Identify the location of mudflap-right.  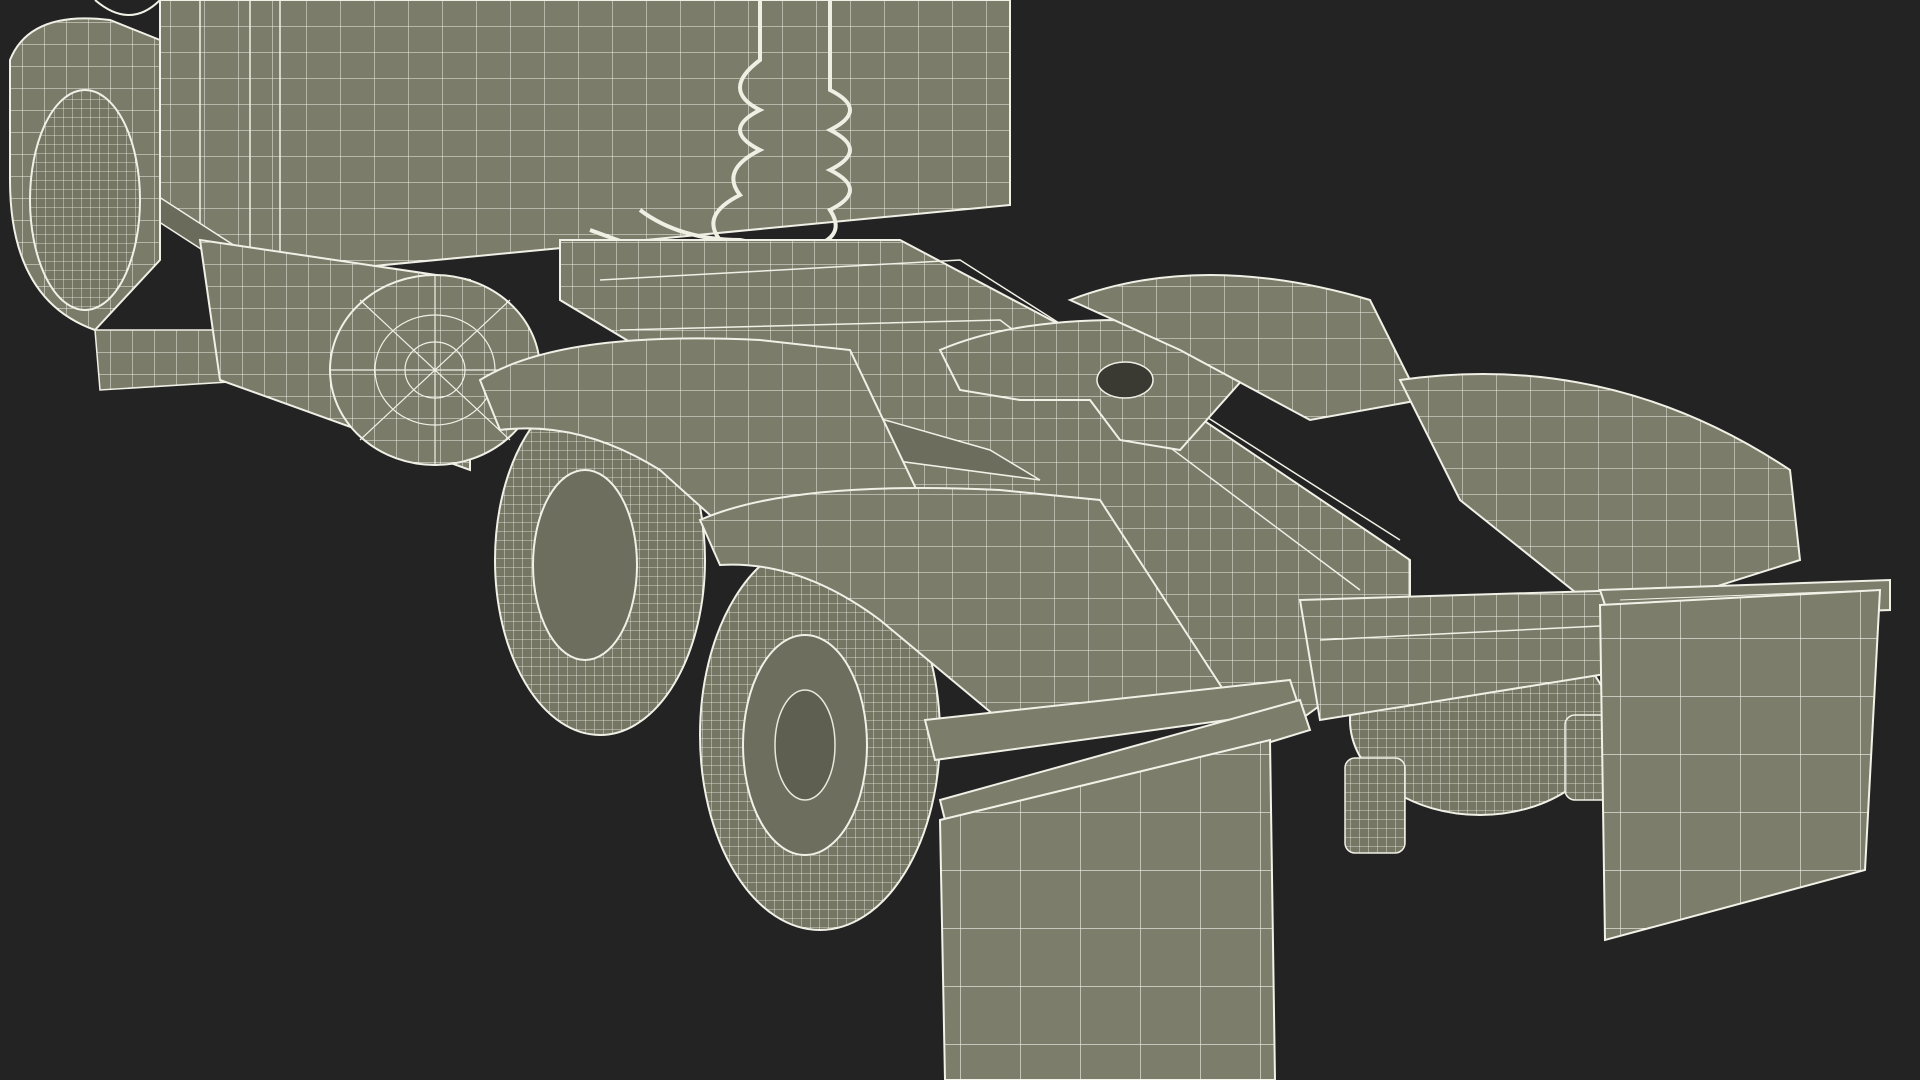
(1740, 765).